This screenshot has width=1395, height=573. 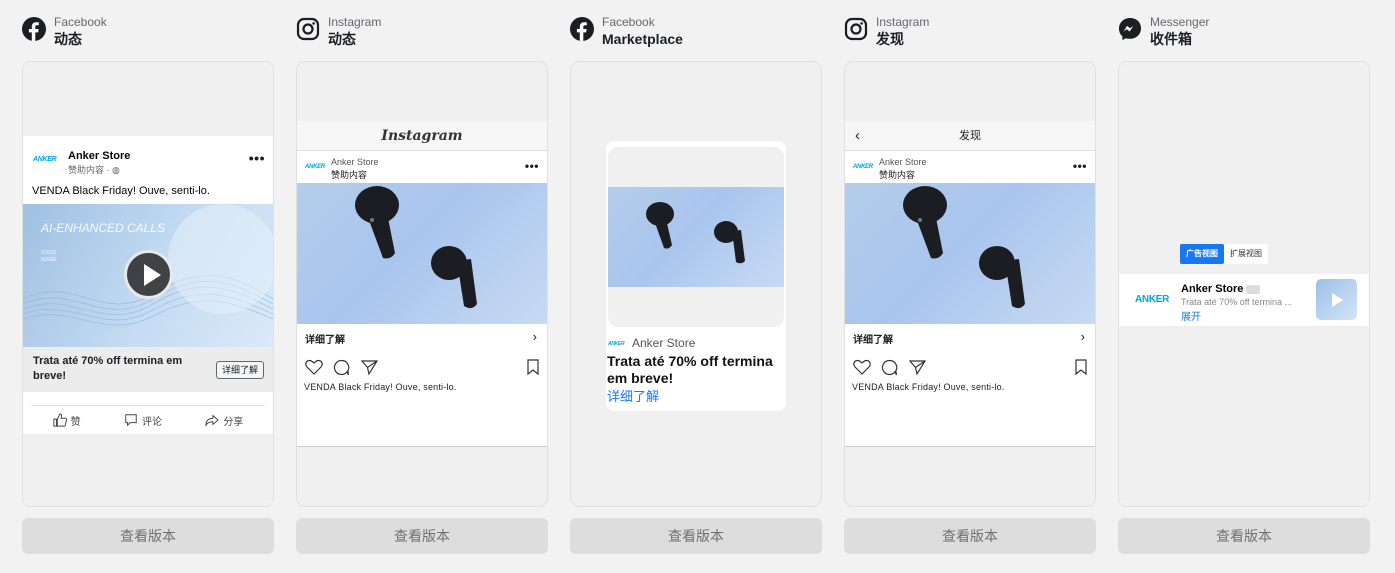 What do you see at coordinates (94, 170) in the screenshot?
I see `sponsored-label: 赞助内容 · ◍` at bounding box center [94, 170].